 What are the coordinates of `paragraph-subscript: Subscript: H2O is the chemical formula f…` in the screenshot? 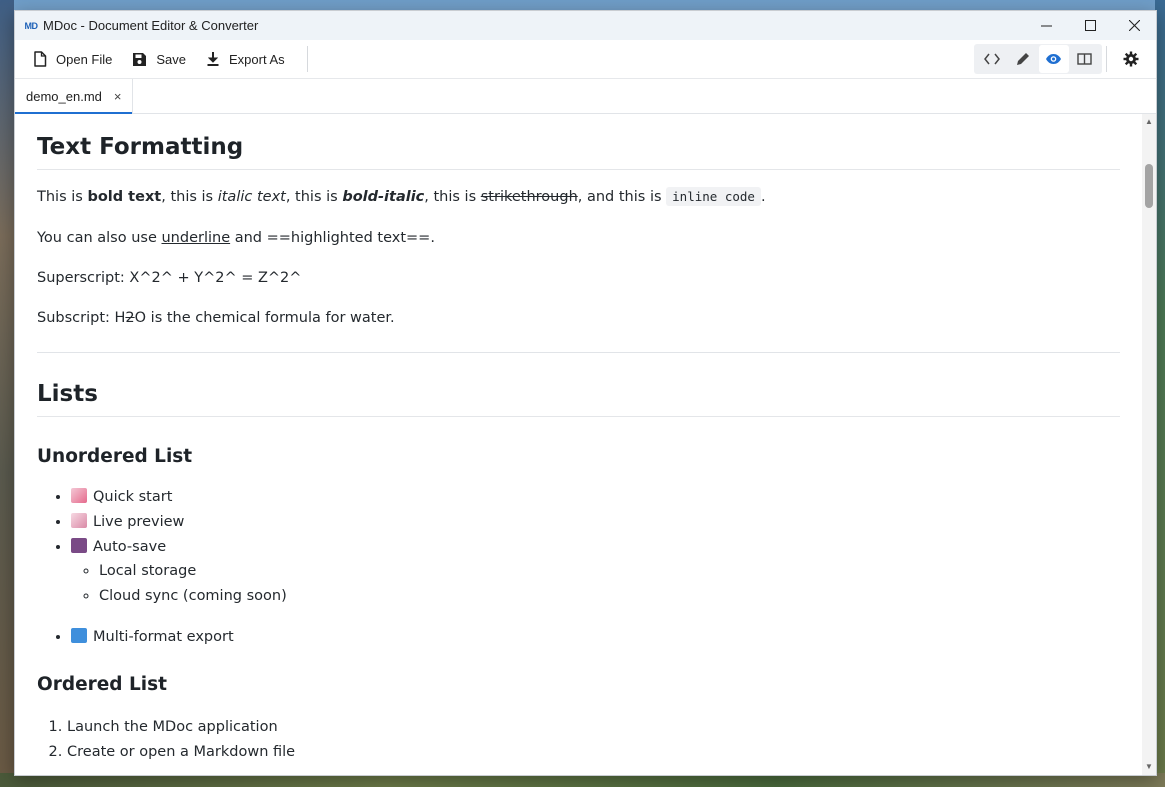 It's located at (578, 318).